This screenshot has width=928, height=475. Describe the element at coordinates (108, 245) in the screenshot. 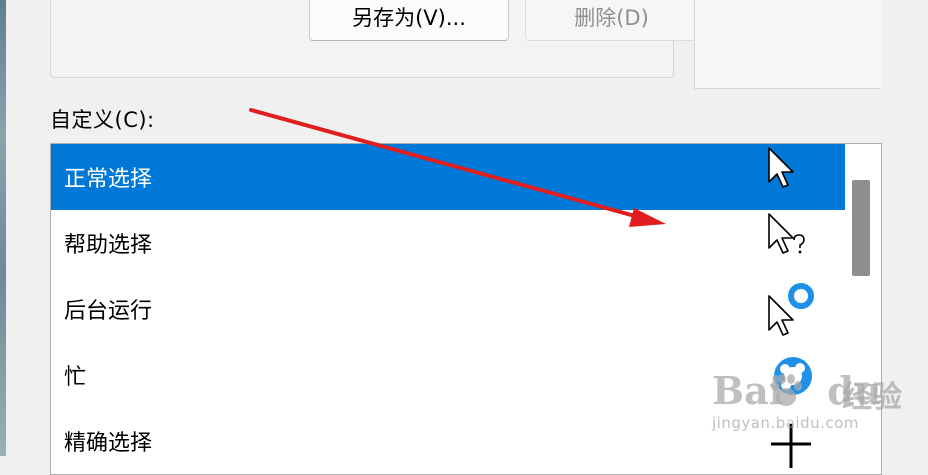

I see `list-item-label: 帮助选择` at that location.